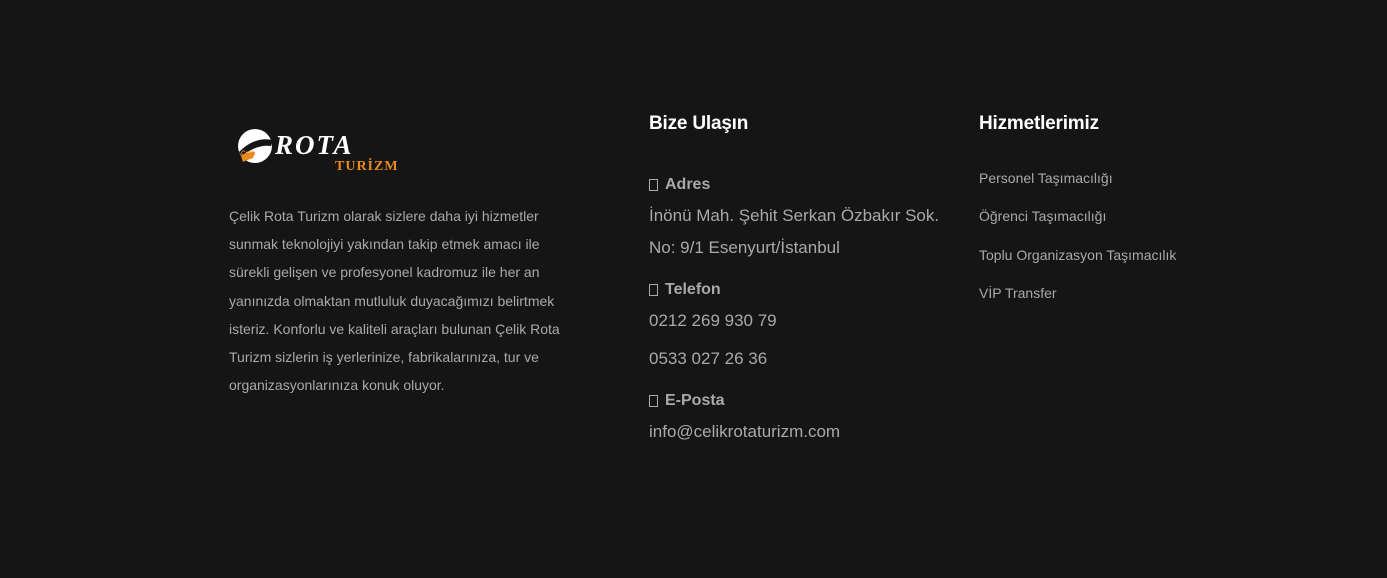 This screenshot has height=578, width=1387. What do you see at coordinates (744, 247) in the screenshot?
I see `address-line-2: No: 9/1 Esenyurt/İstanbul` at bounding box center [744, 247].